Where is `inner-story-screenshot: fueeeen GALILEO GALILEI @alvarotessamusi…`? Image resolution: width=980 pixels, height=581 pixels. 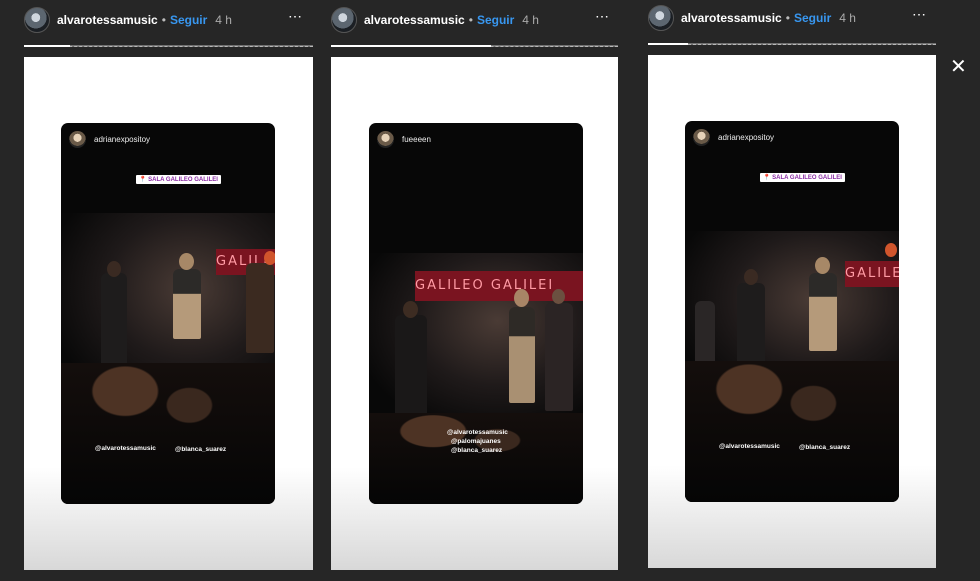 inner-story-screenshot: fueeeen GALILEO GALILEI @alvarotessamusi… is located at coordinates (476, 313).